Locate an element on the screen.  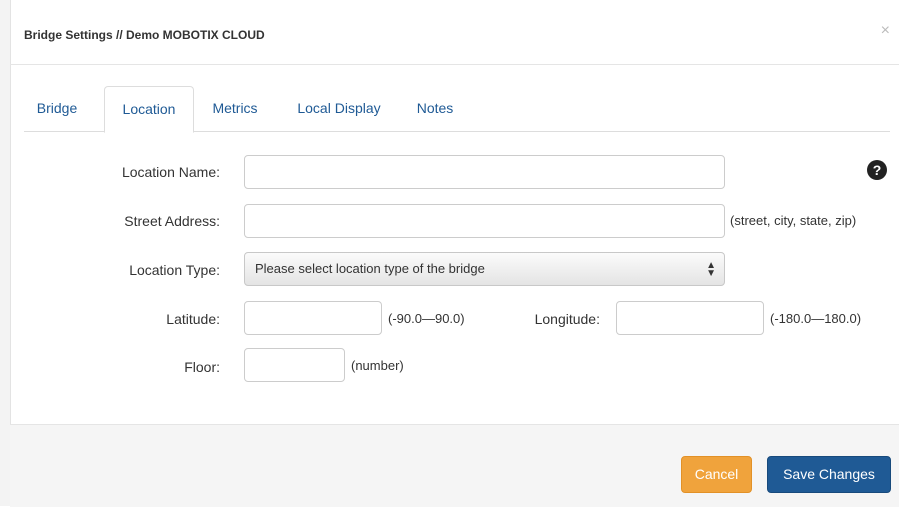
latitude-hint: (-90.0—90.0) is located at coordinates (426, 318).